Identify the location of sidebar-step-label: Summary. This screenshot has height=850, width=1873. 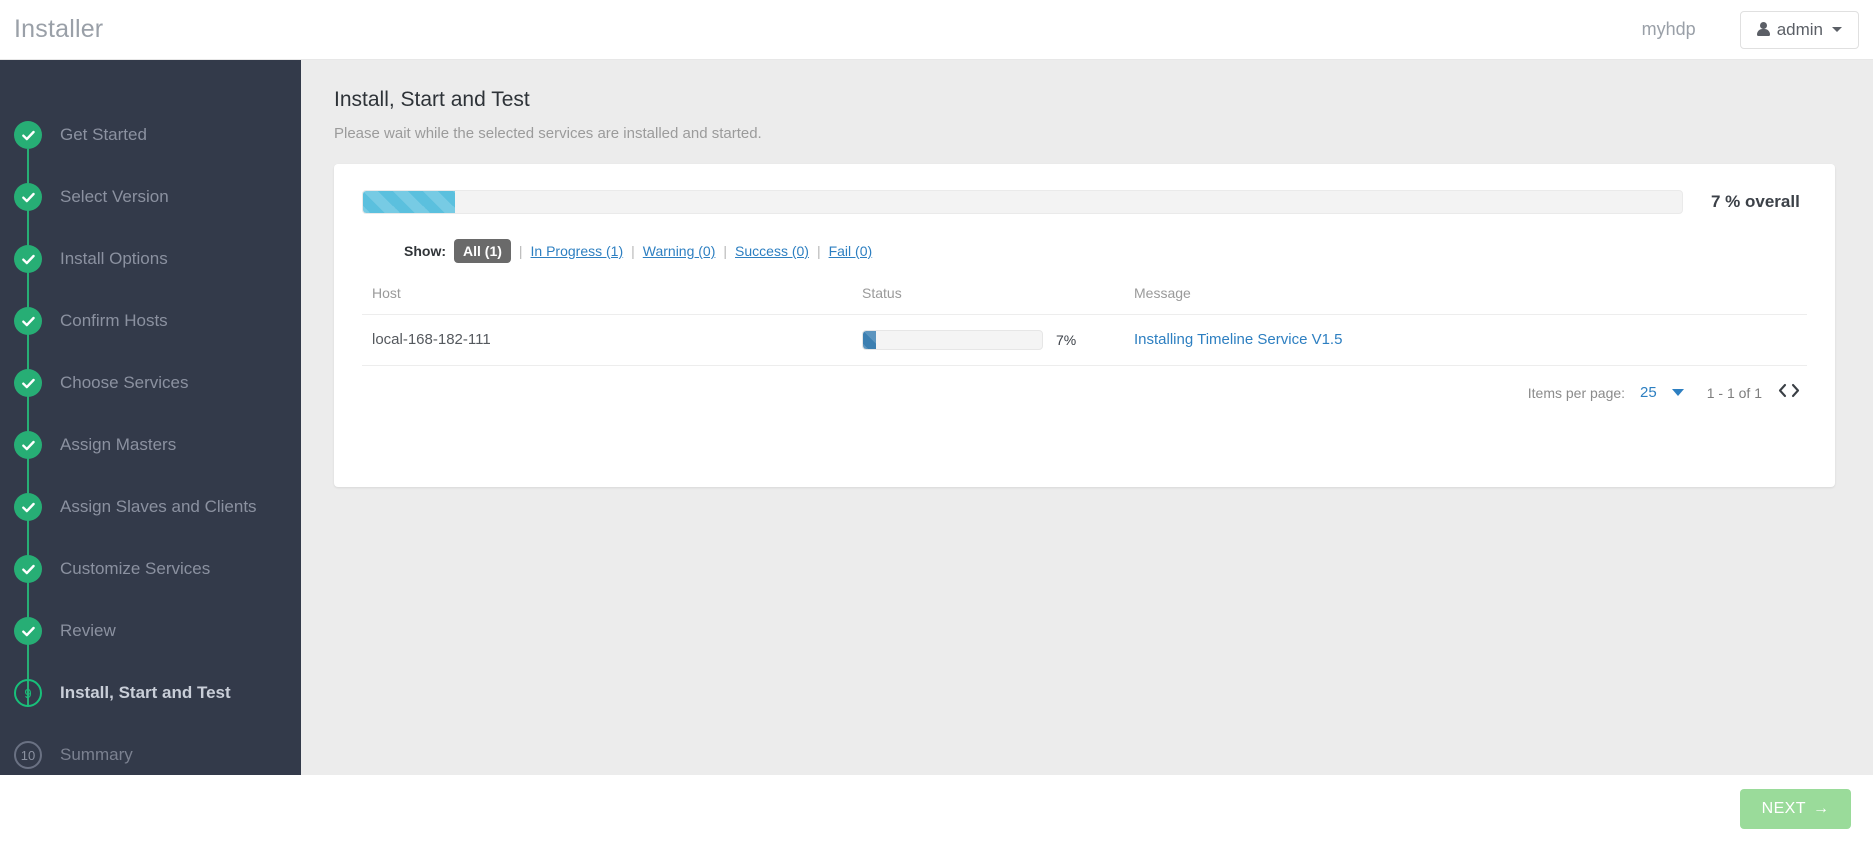
(96, 754).